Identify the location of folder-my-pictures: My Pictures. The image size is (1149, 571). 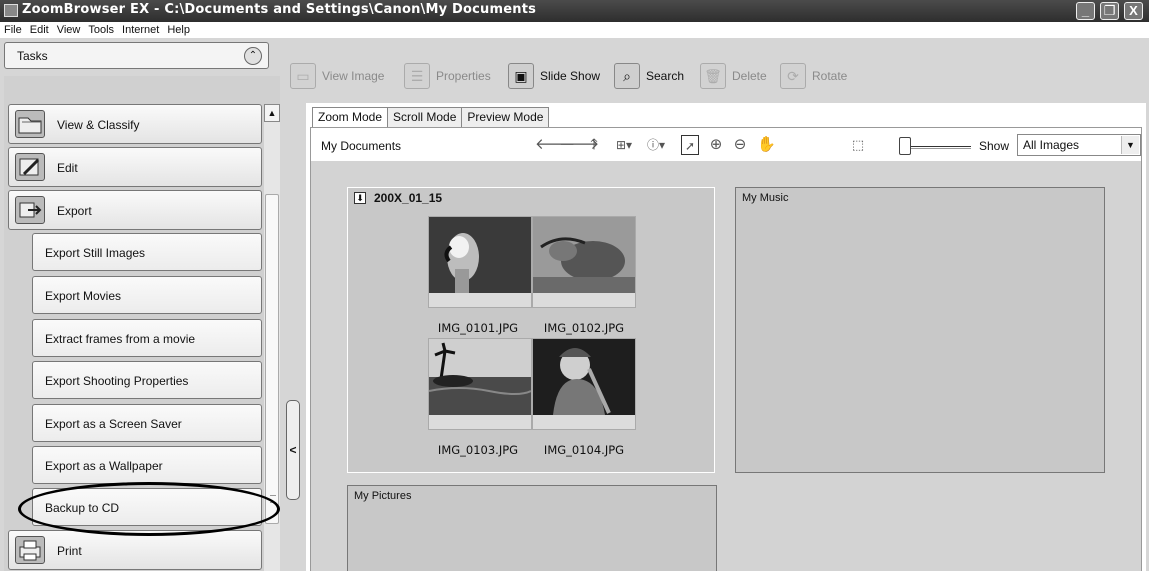
(532, 528).